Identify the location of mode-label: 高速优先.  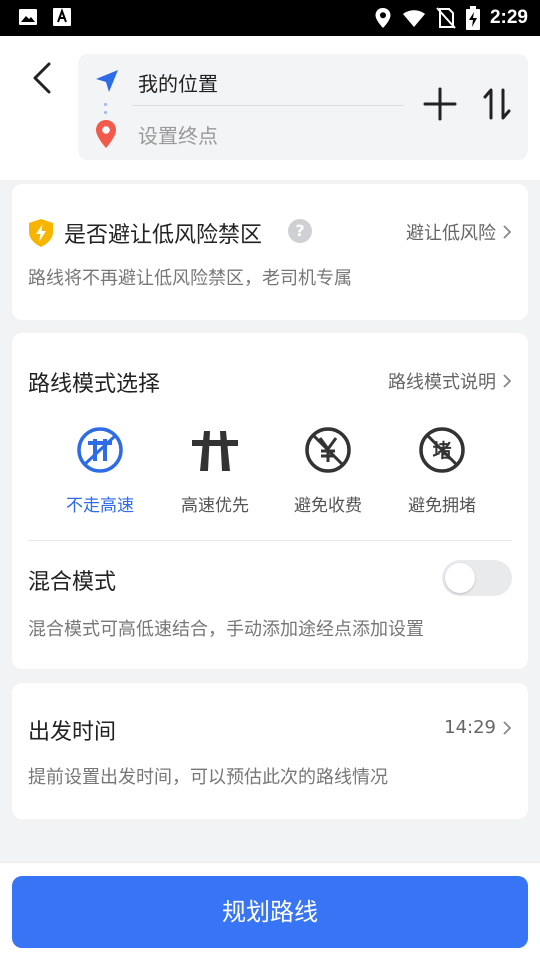
(215, 506).